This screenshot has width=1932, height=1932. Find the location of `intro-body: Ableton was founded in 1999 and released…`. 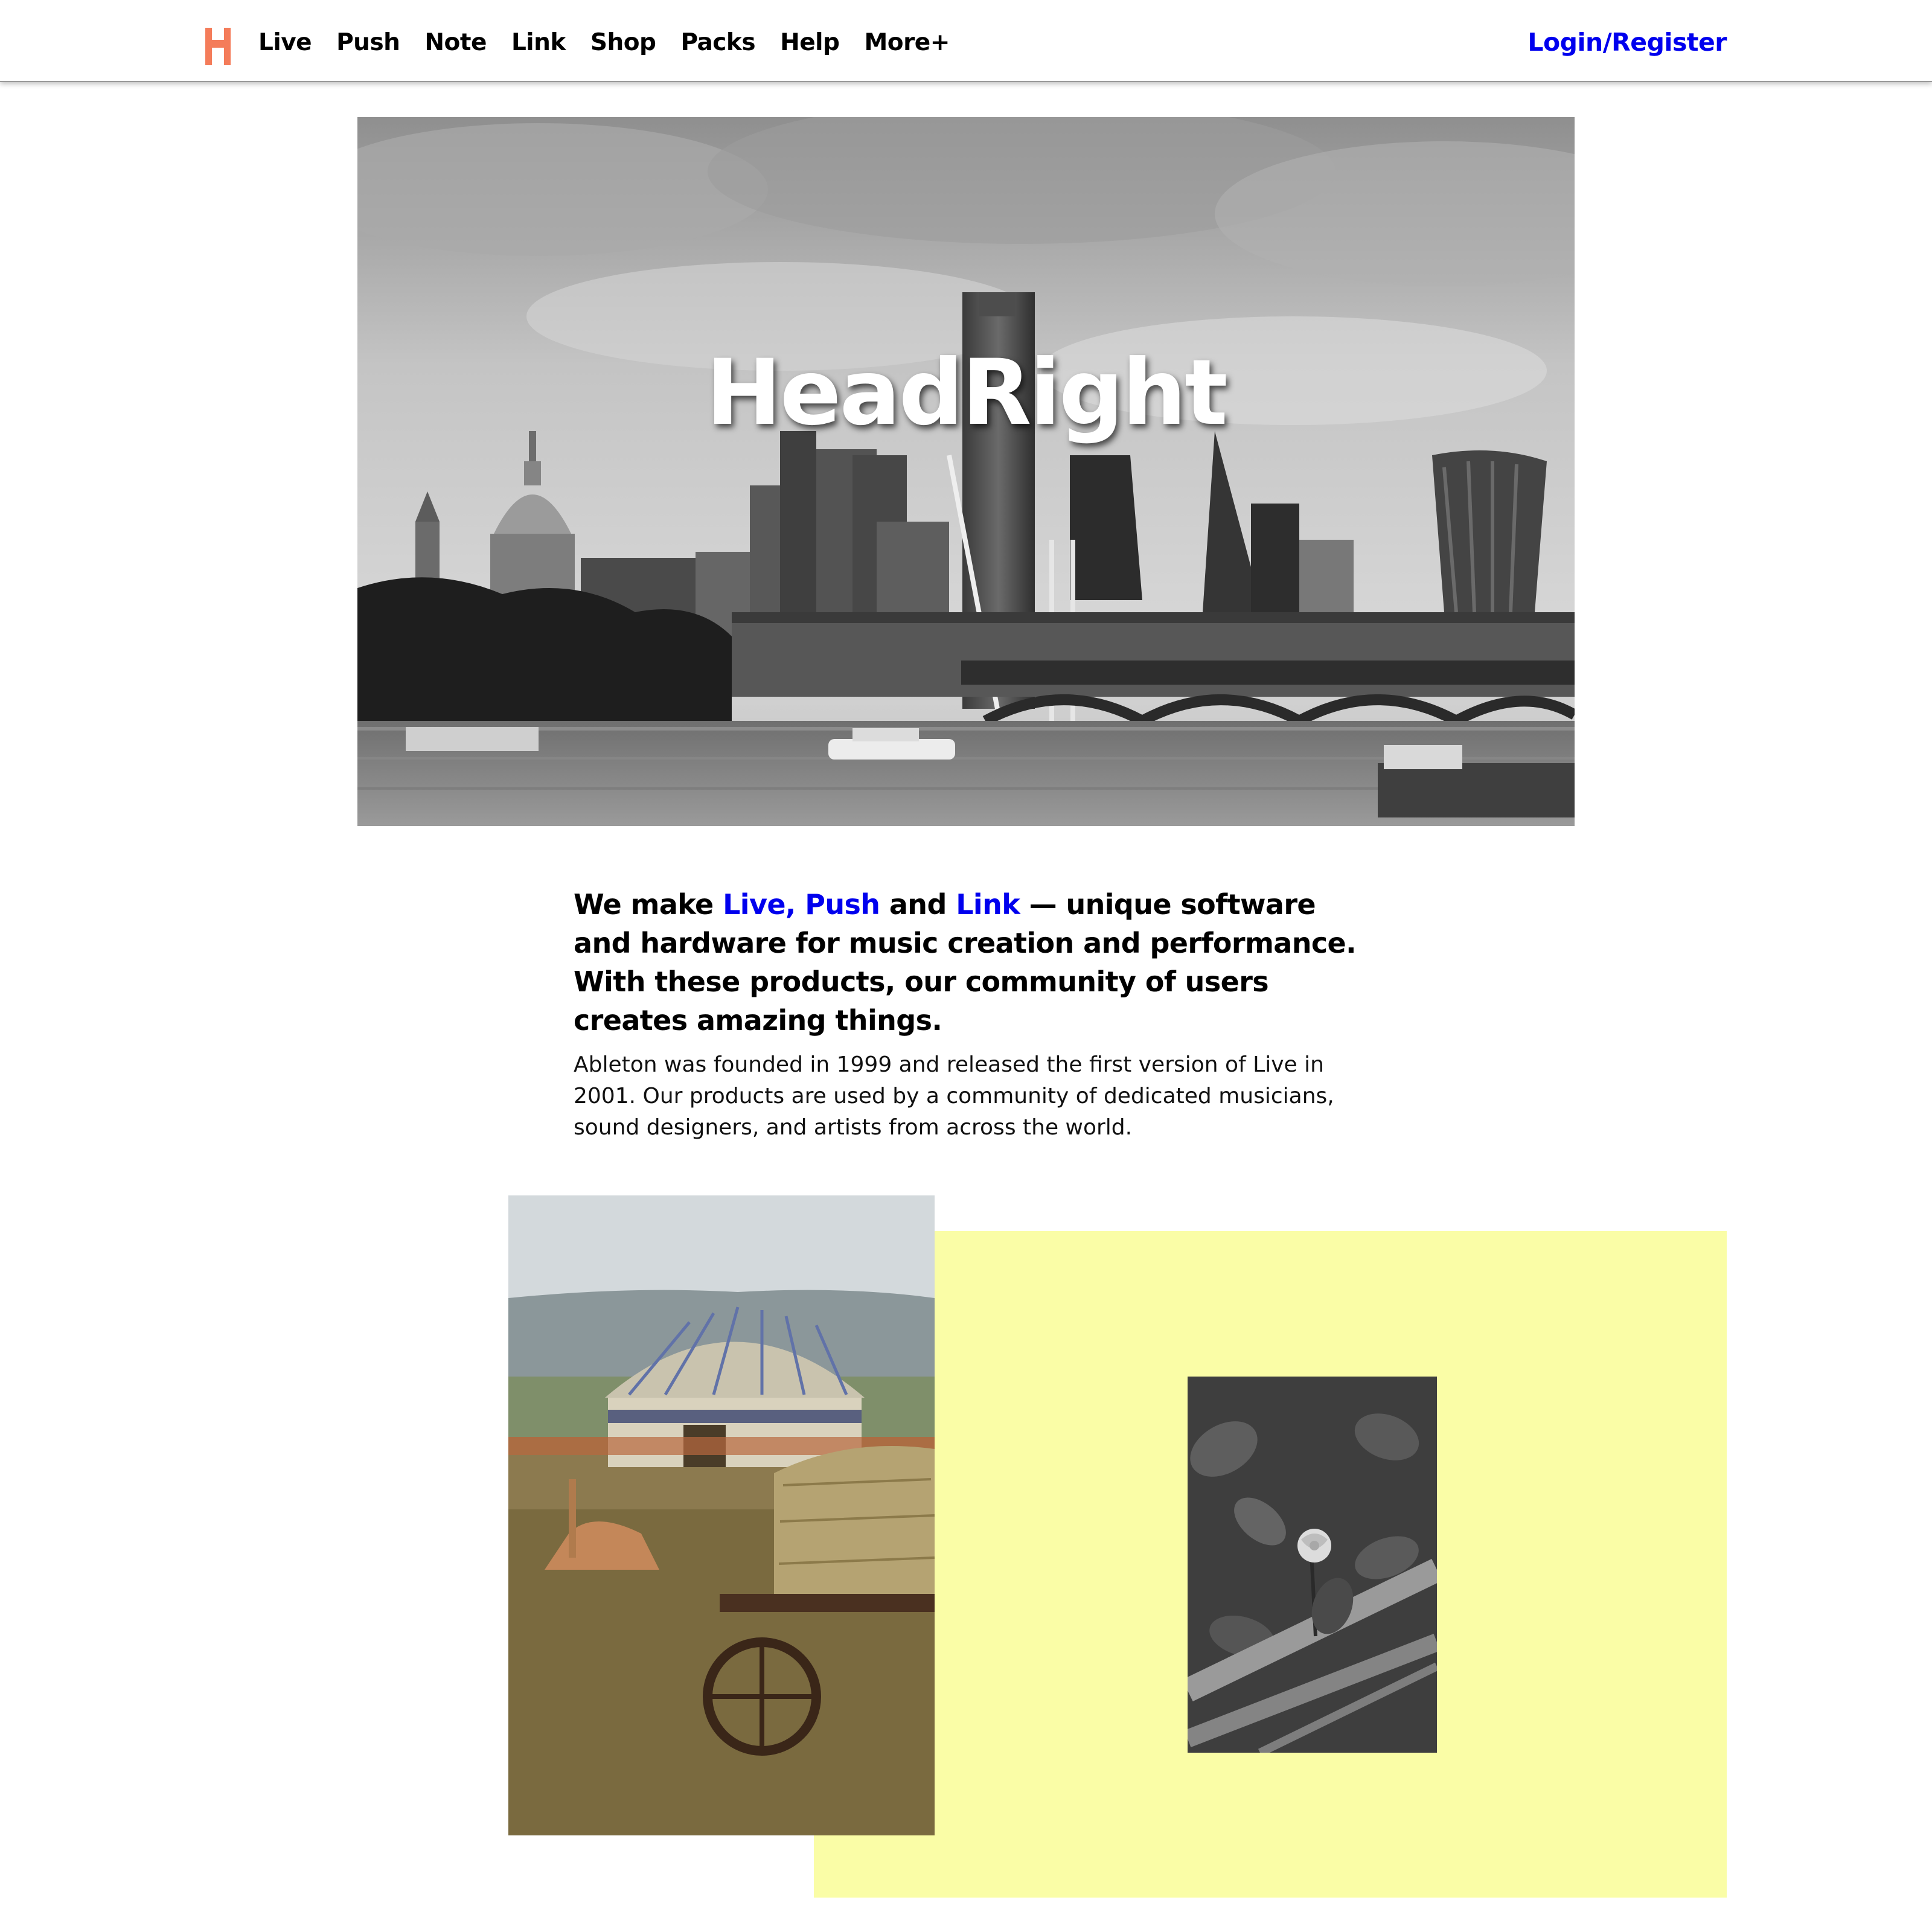

intro-body: Ableton was founded in 1999 and released… is located at coordinates (954, 1096).